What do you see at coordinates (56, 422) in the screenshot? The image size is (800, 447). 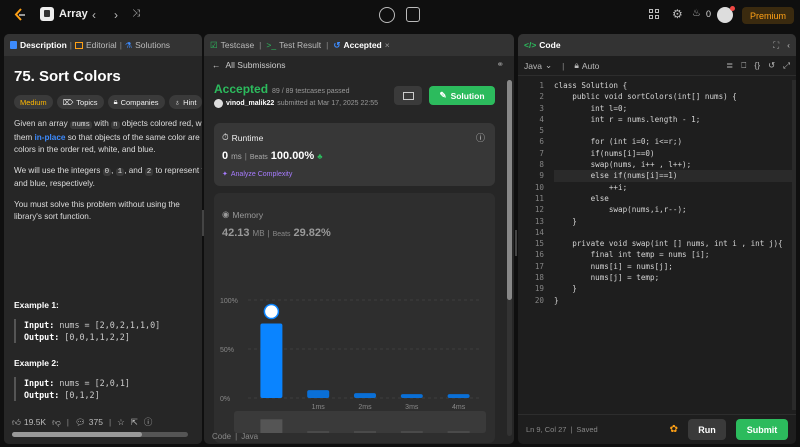 I see `dislike-button: 👎︎` at bounding box center [56, 422].